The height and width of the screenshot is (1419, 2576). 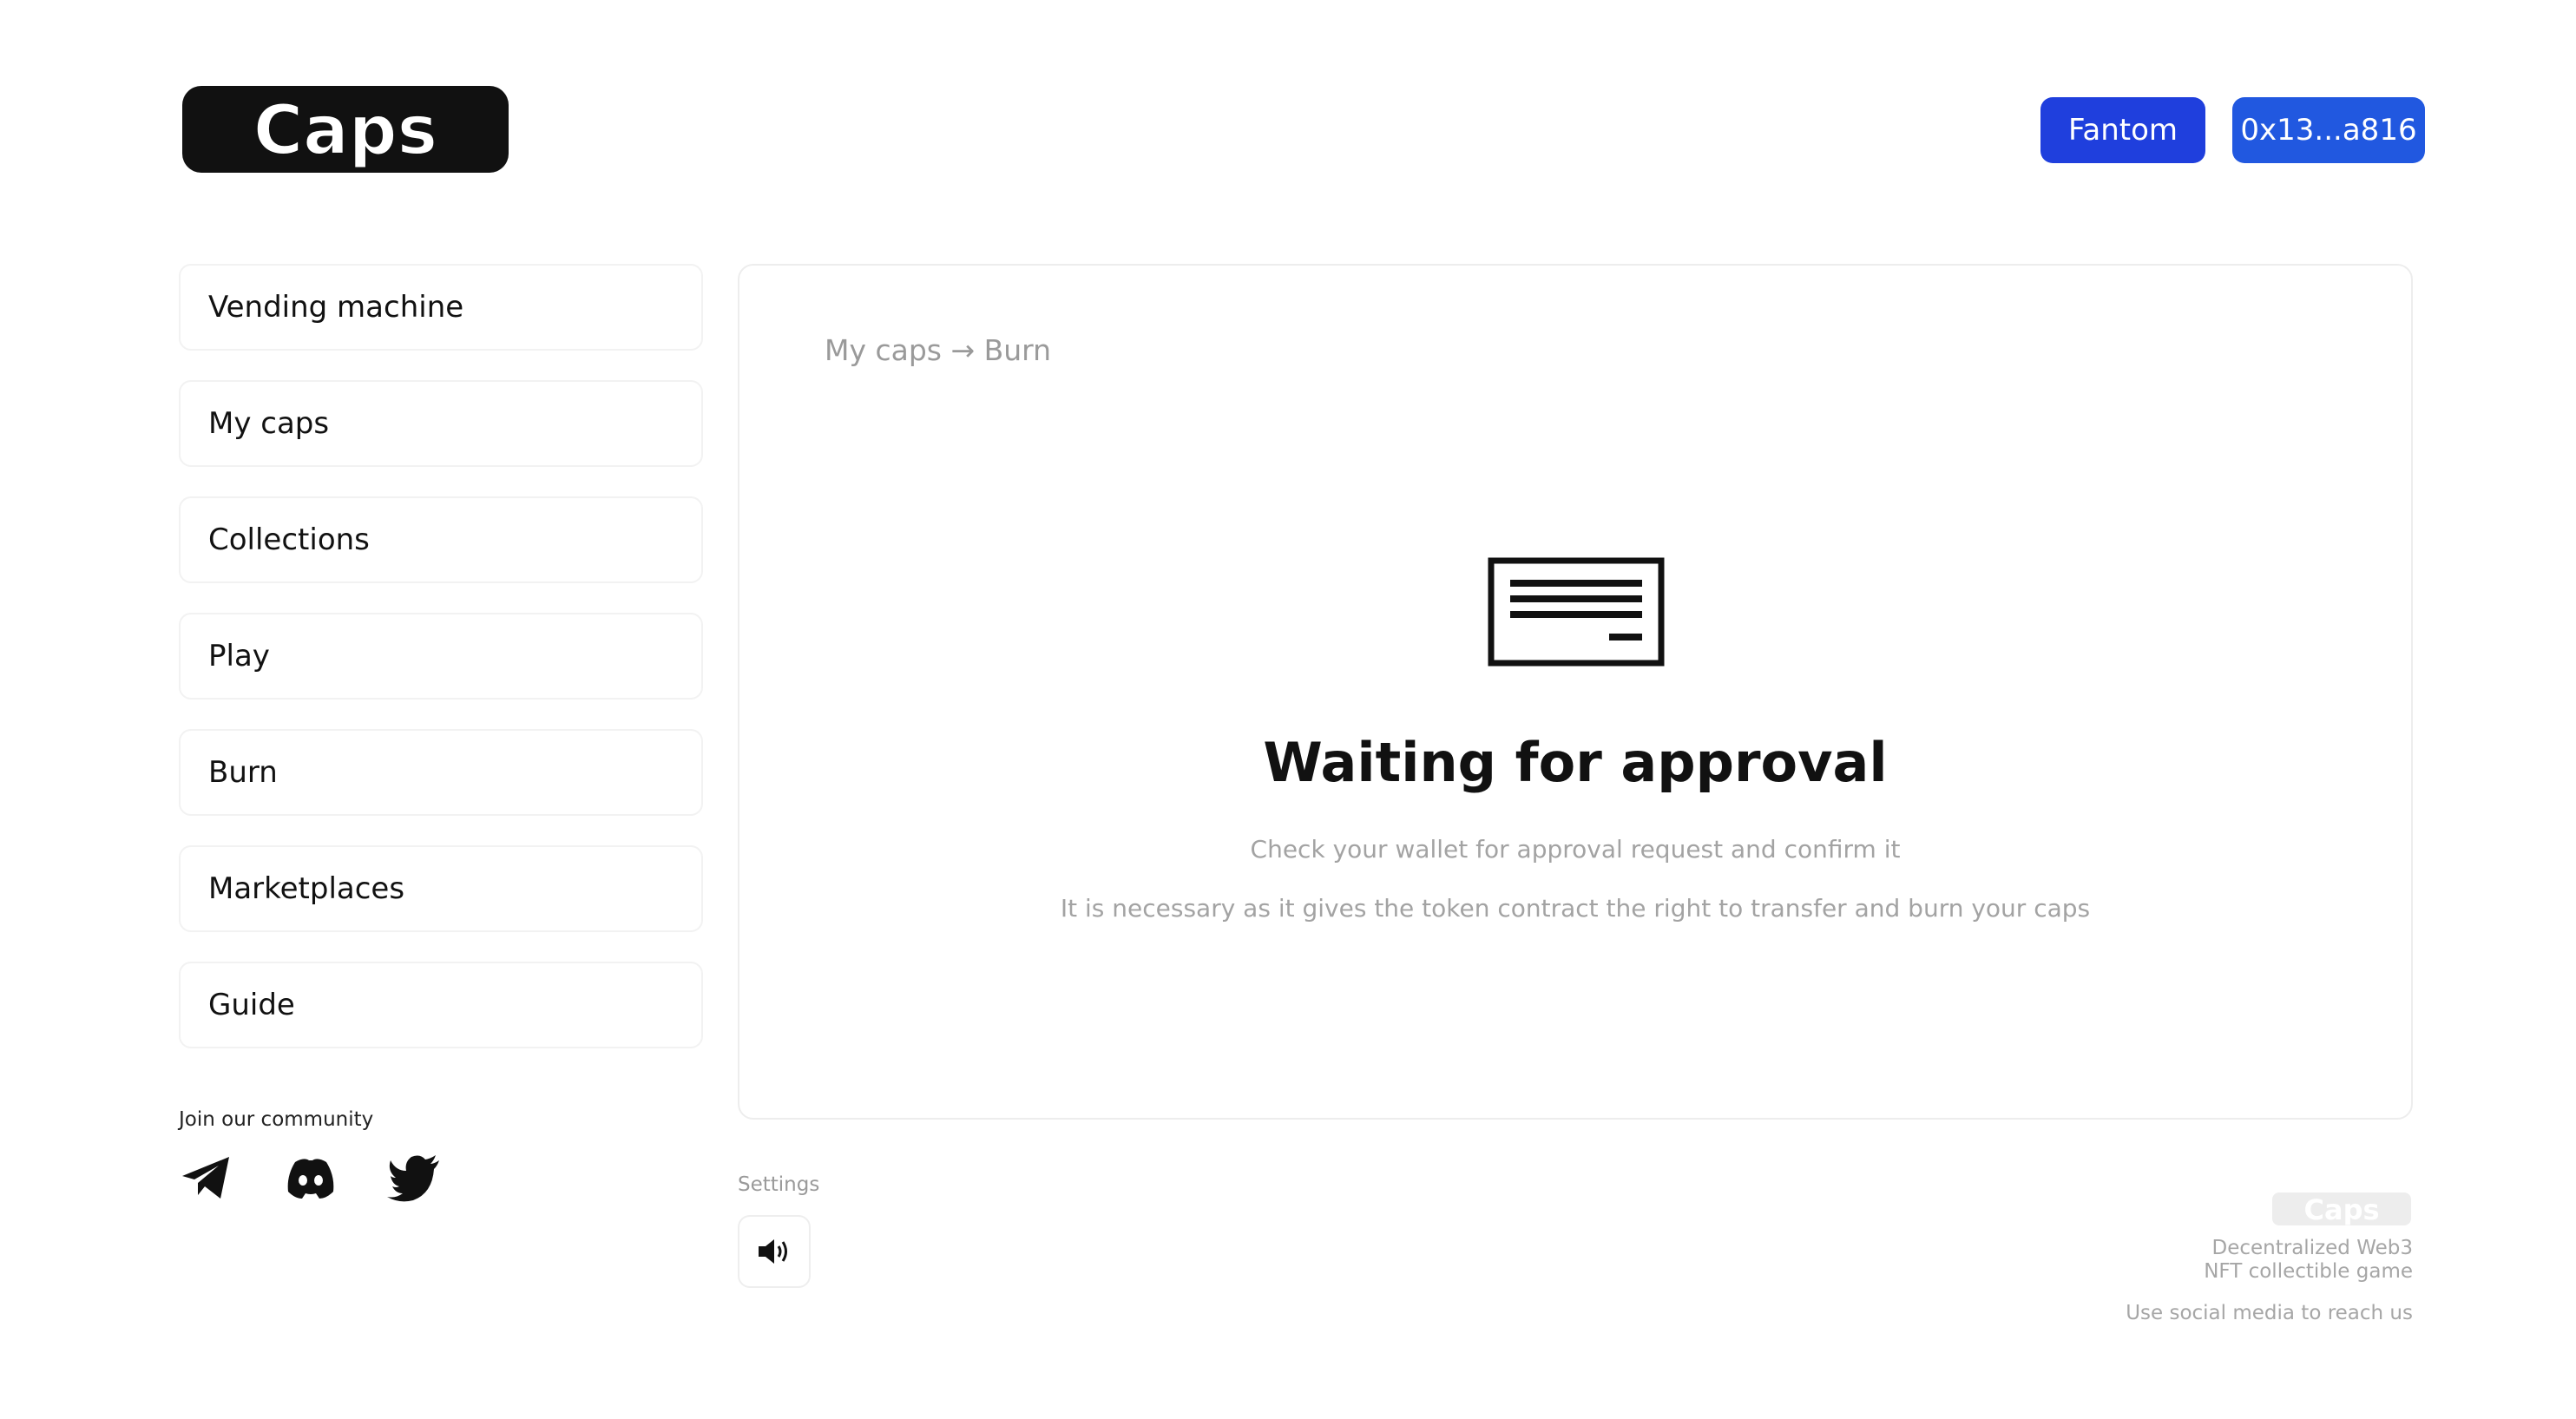 What do you see at coordinates (441, 307) in the screenshot?
I see `nav-vending-machine: Vending machine` at bounding box center [441, 307].